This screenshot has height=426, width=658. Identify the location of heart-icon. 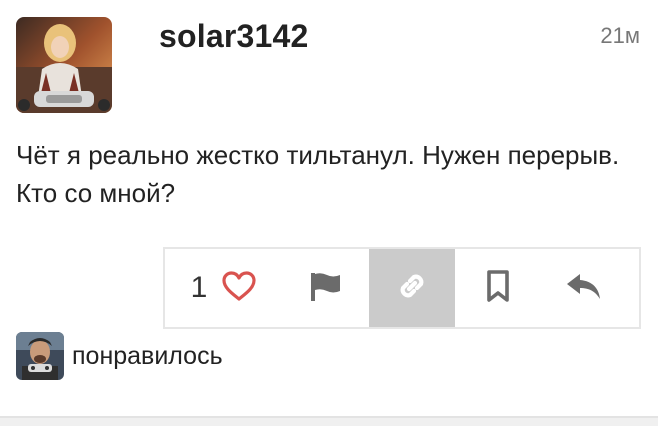
(239, 288).